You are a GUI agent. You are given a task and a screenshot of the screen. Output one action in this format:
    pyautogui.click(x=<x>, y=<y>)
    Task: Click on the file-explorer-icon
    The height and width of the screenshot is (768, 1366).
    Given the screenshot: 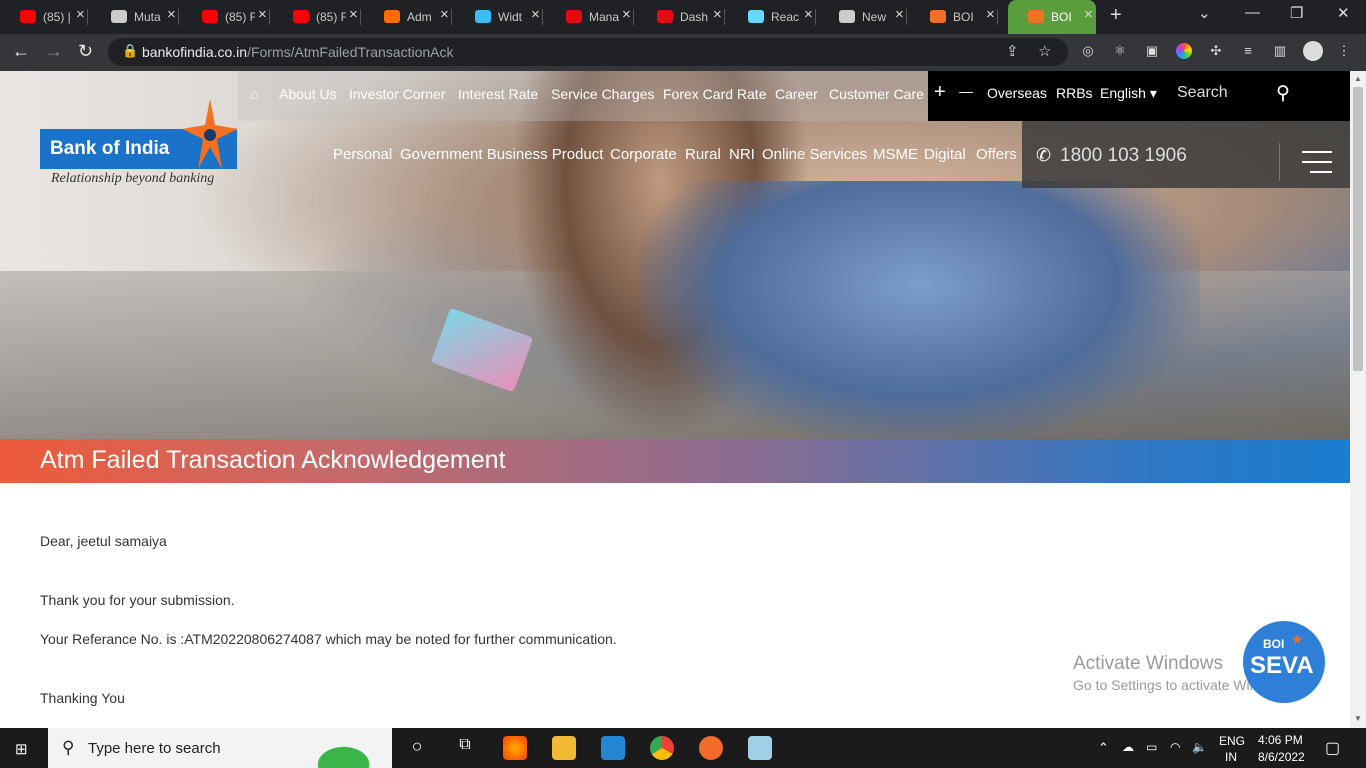 What is the action you would take?
    pyautogui.click(x=564, y=748)
    